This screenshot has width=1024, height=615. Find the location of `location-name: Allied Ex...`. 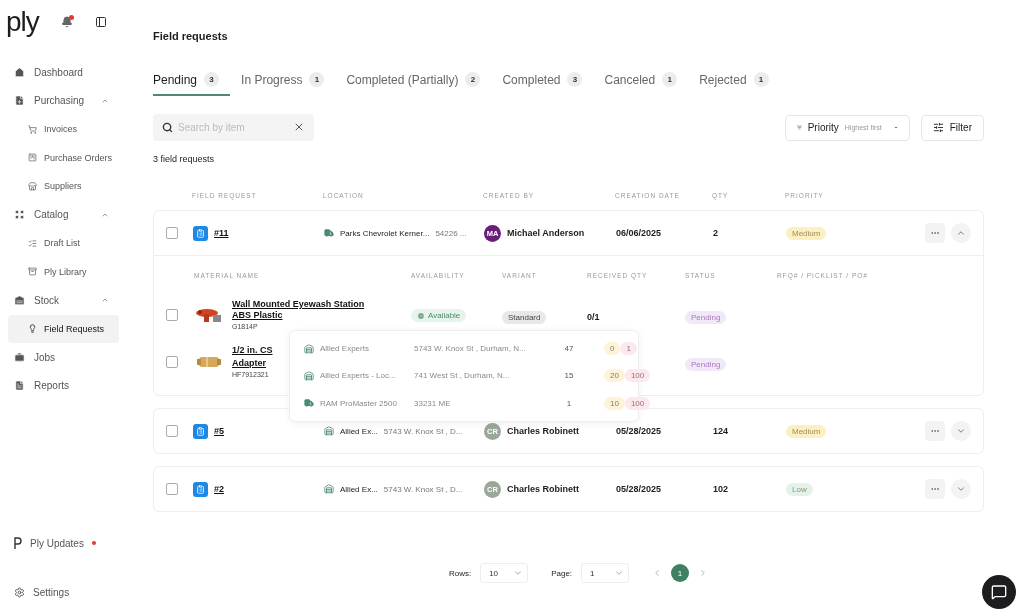

location-name: Allied Ex... is located at coordinates (359, 431).